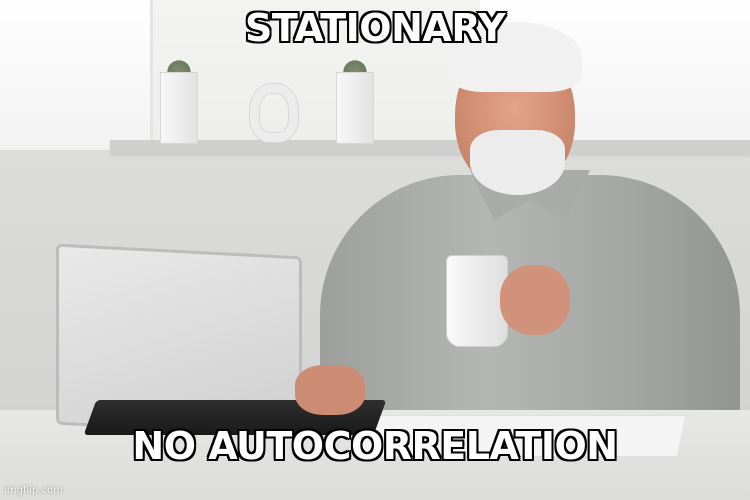 Image resolution: width=750 pixels, height=500 pixels. Describe the element at coordinates (430, 147) in the screenshot. I see `shelf` at that location.